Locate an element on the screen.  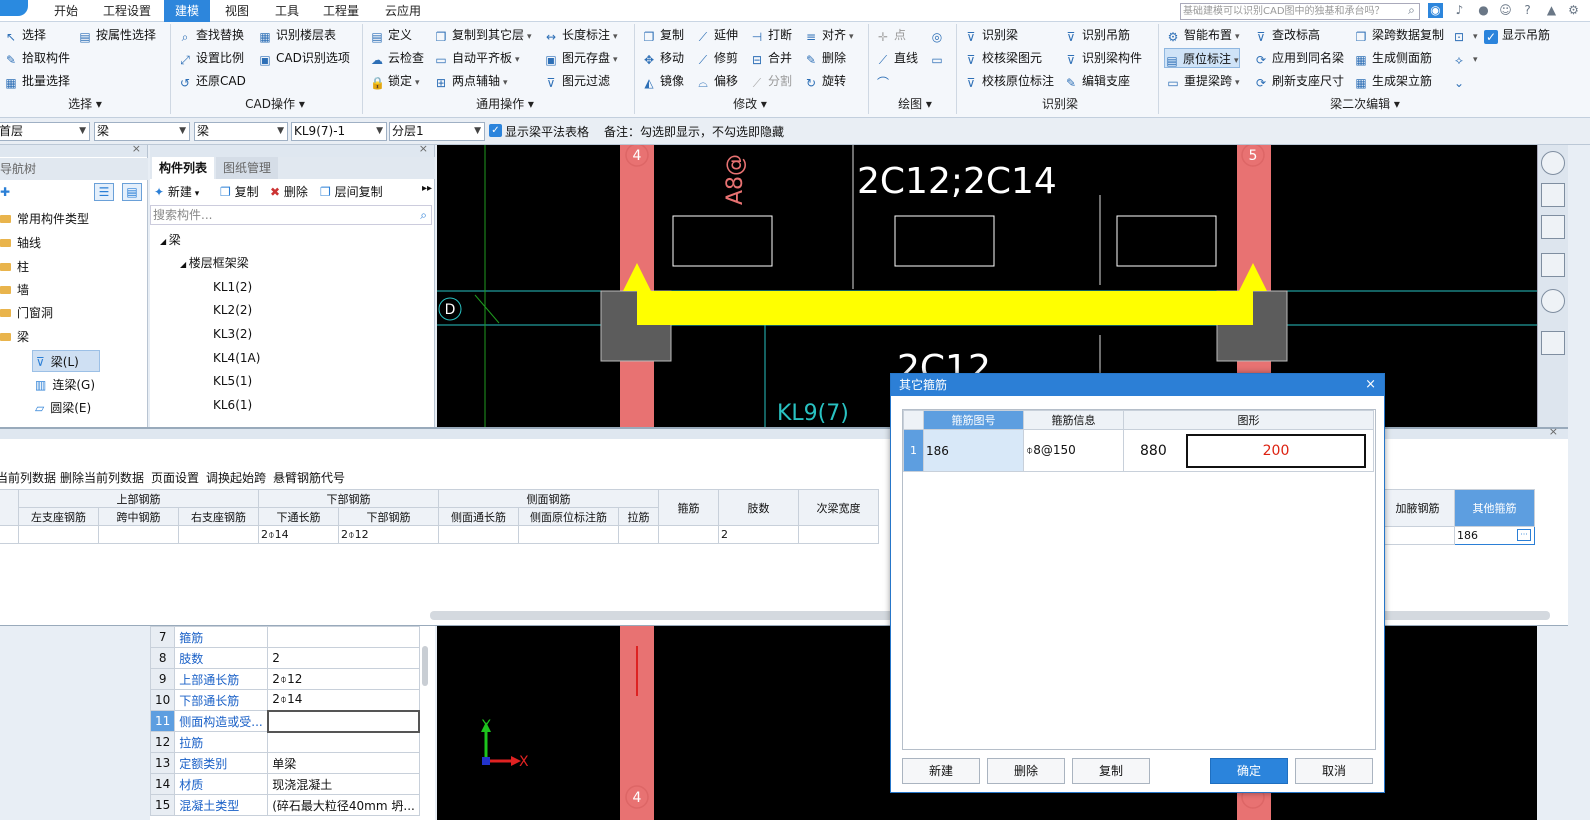
nav-item-common: 常用构件类型 is located at coordinates (44, 219).